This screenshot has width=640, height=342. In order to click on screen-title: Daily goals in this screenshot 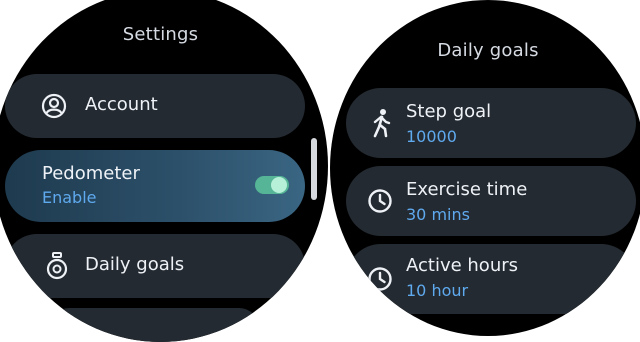, I will do `click(488, 50)`.